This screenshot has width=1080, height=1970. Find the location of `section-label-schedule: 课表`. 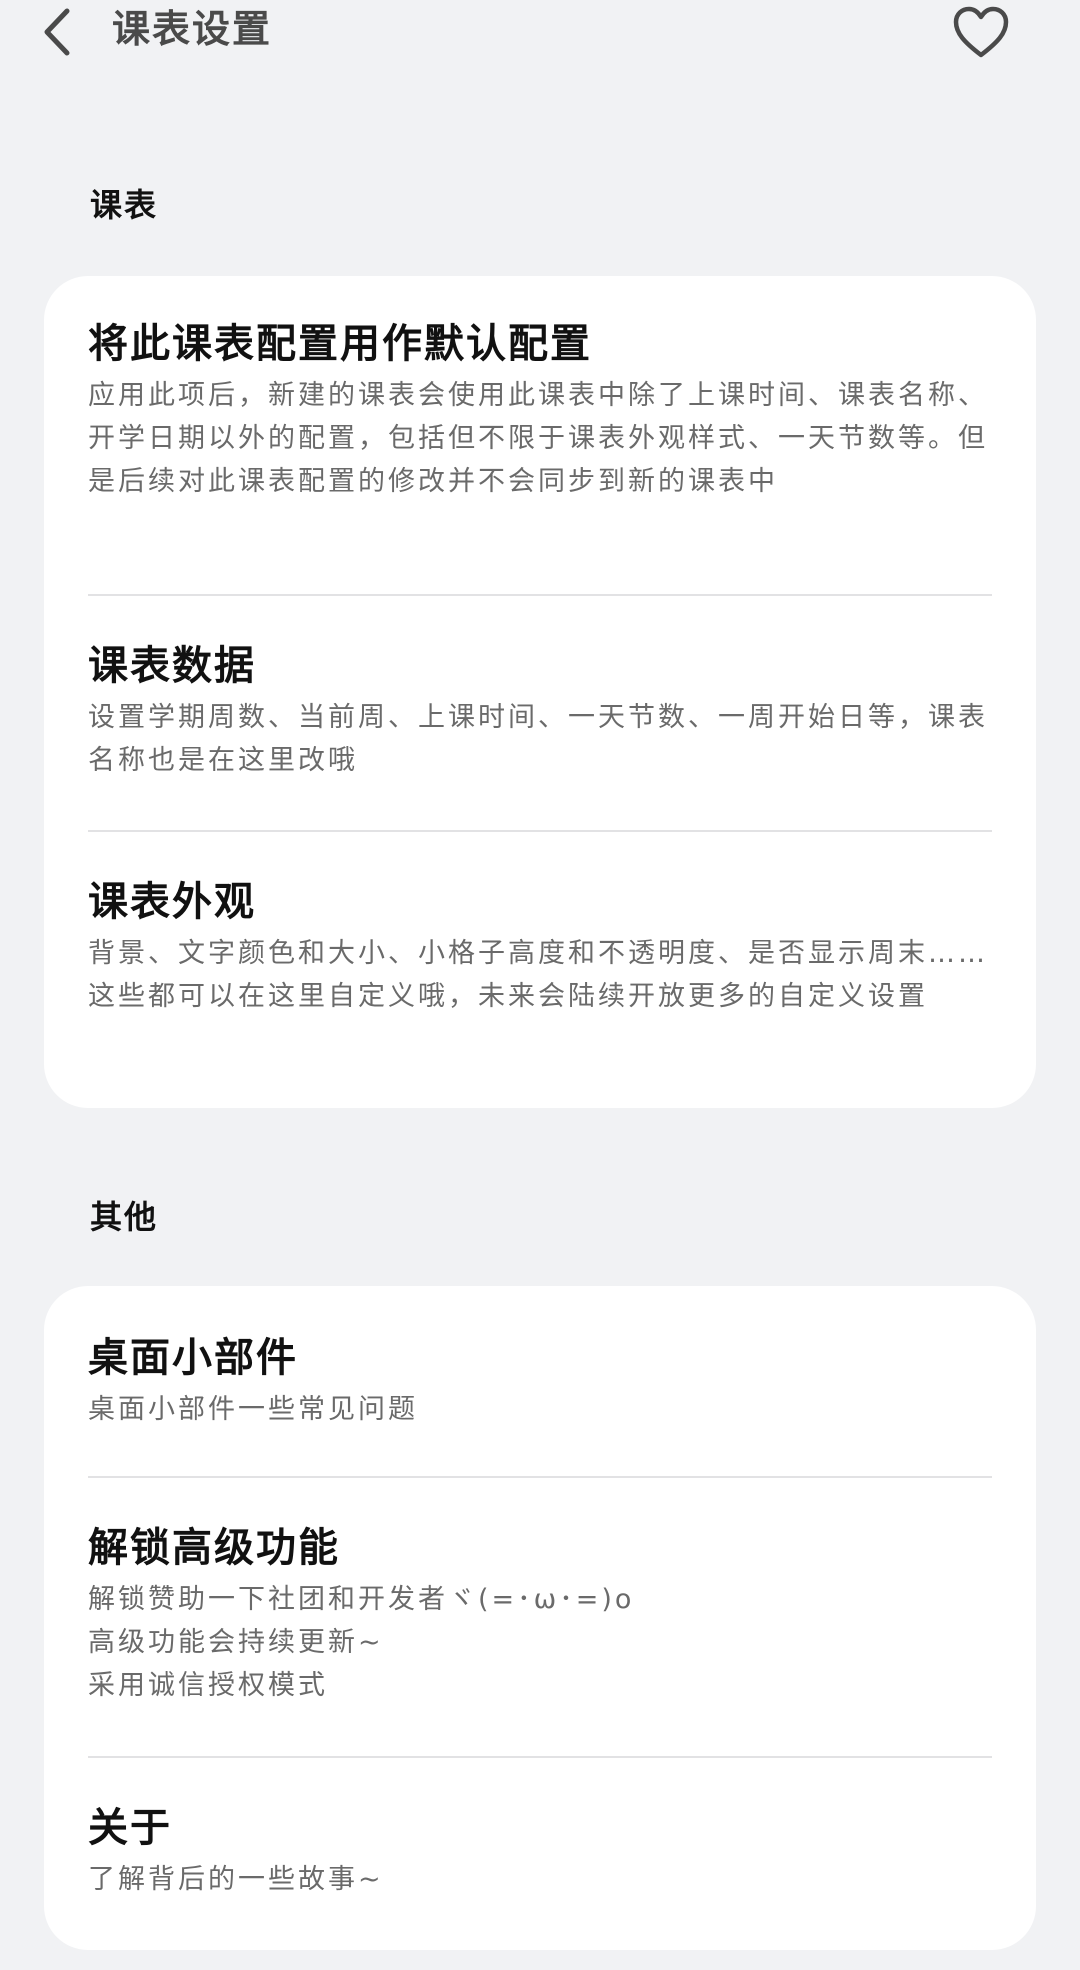

section-label-schedule: 课表 is located at coordinates (124, 205).